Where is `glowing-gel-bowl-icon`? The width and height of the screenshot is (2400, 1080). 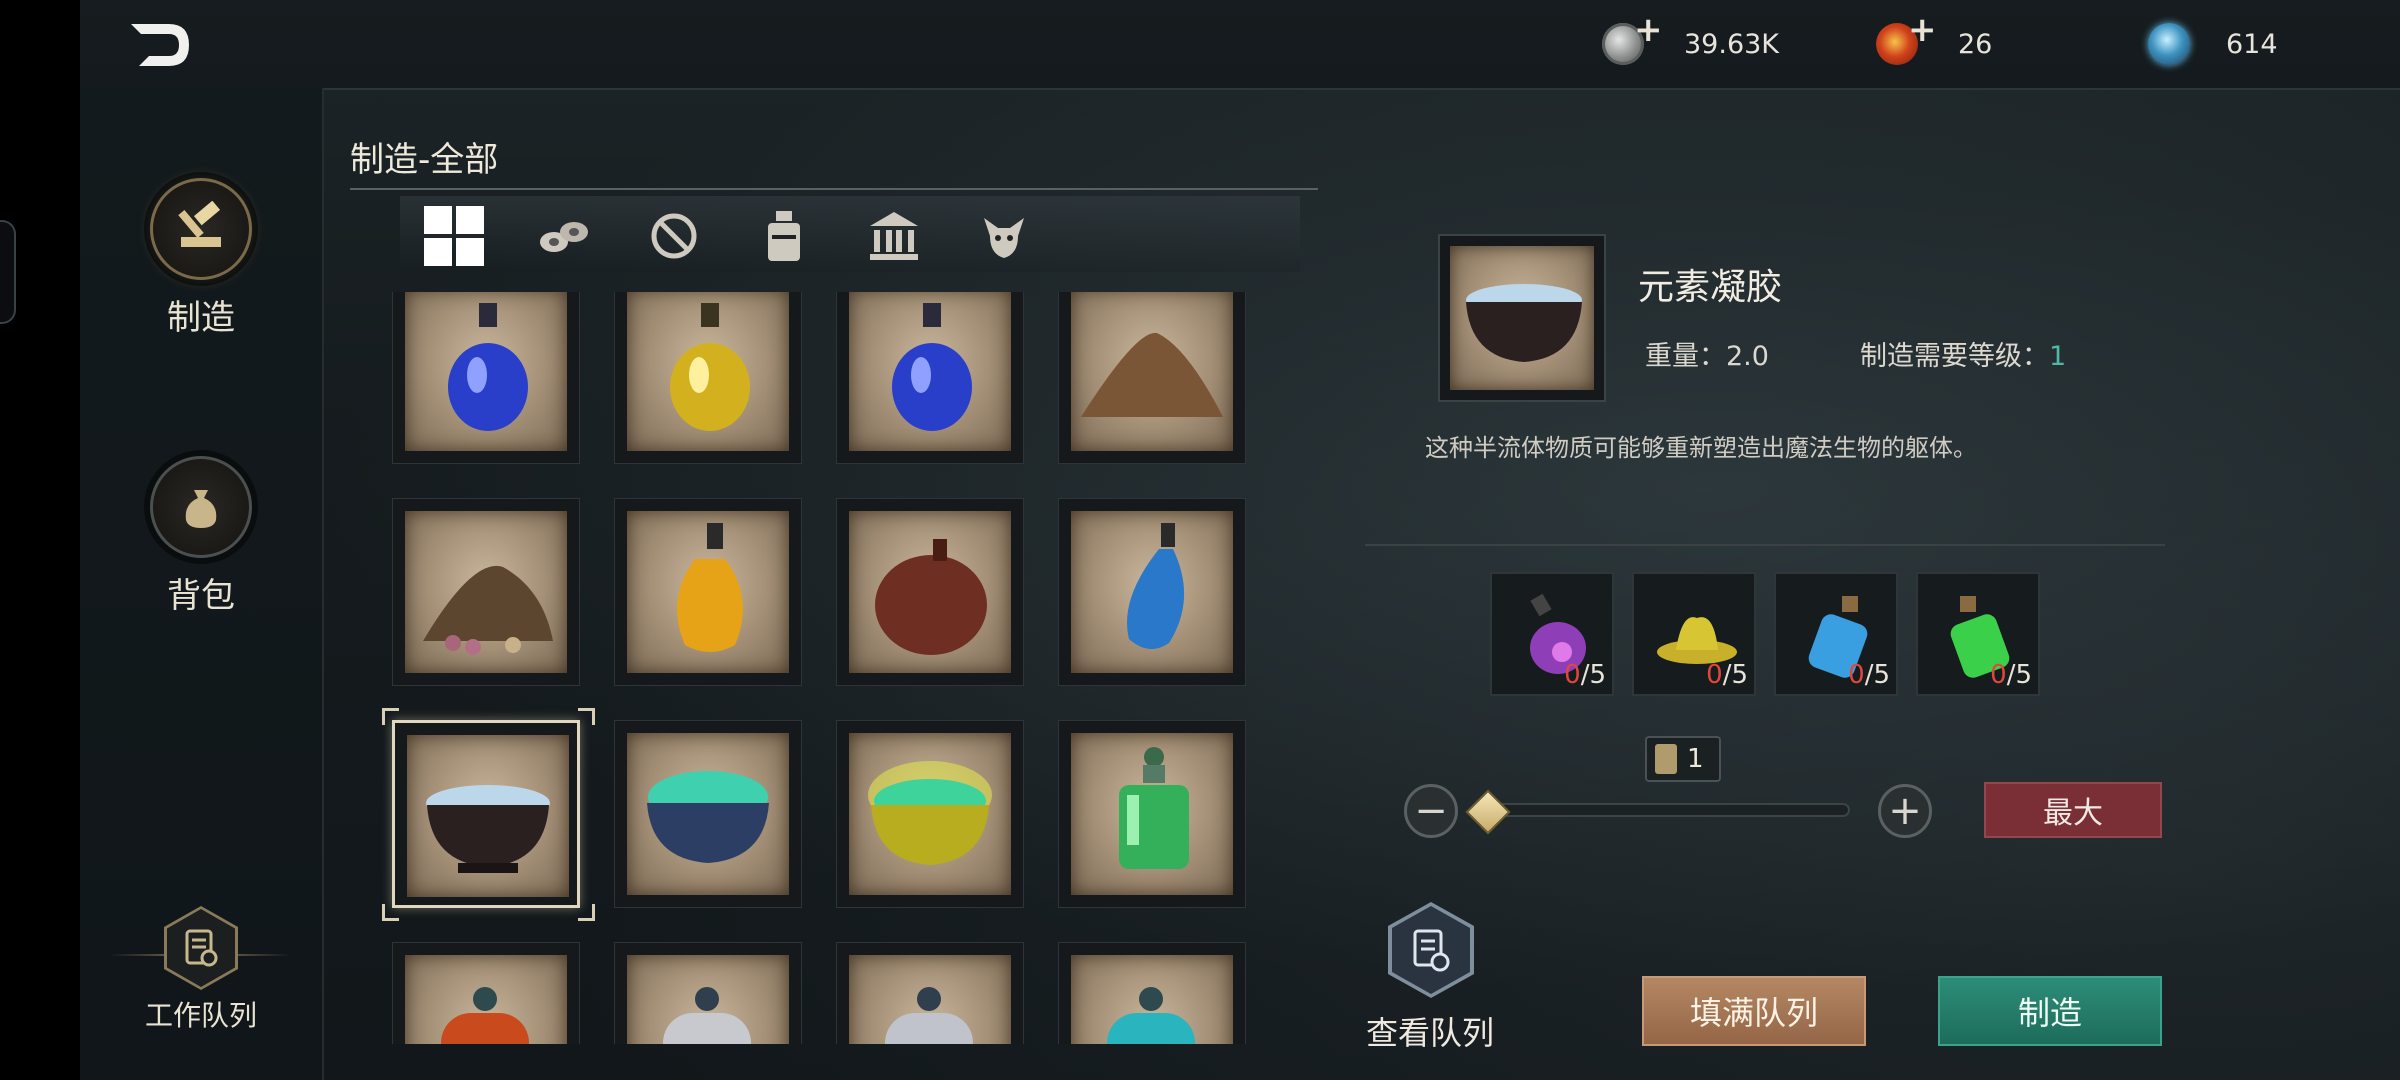 glowing-gel-bowl-icon is located at coordinates (930, 813).